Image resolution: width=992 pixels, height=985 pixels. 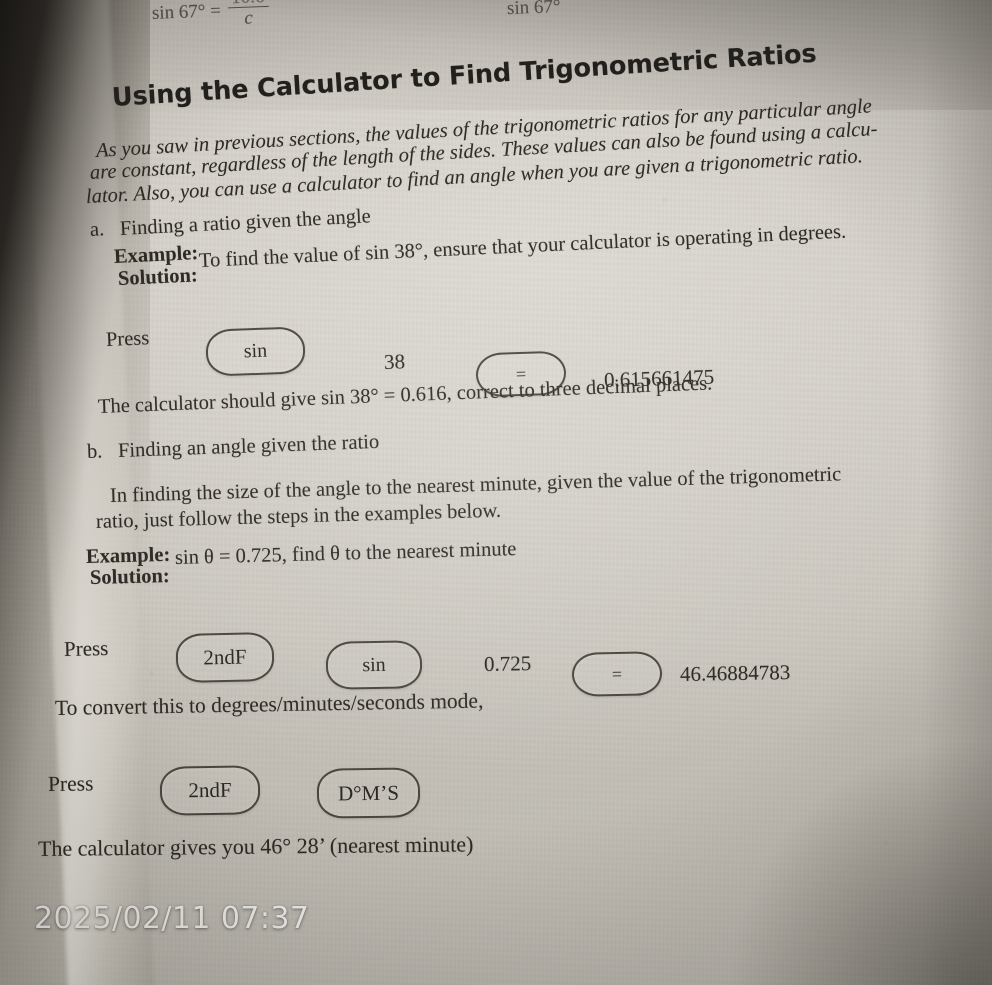 I want to click on dms-2ndf-key-label: 2ndF, so click(x=210, y=790).